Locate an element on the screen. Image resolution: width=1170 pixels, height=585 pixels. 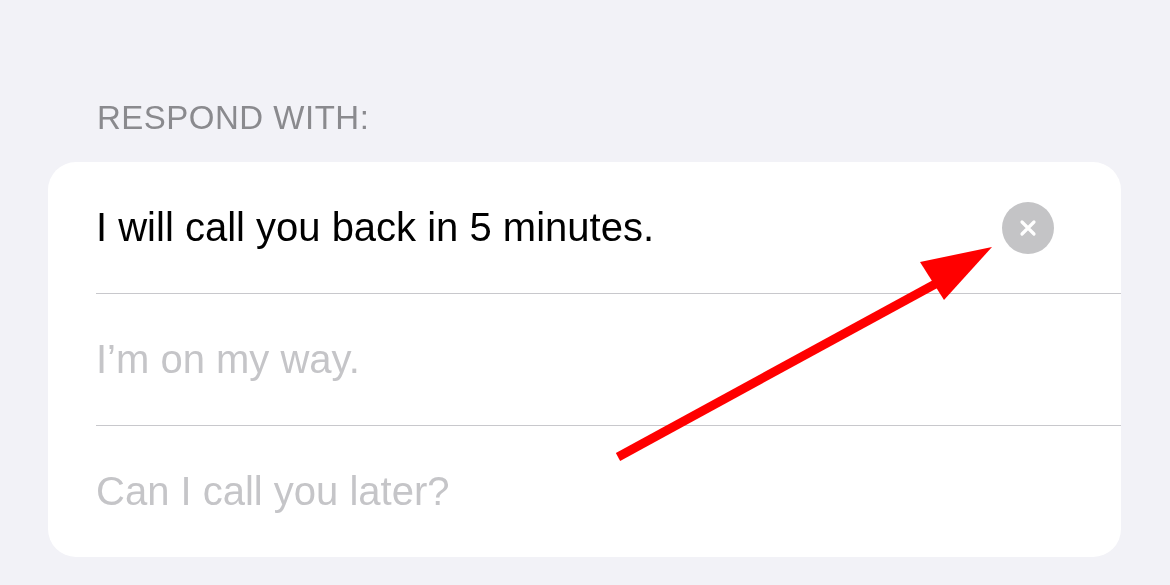
response-field: I will call you back in 5 minutes. is located at coordinates (549, 227).